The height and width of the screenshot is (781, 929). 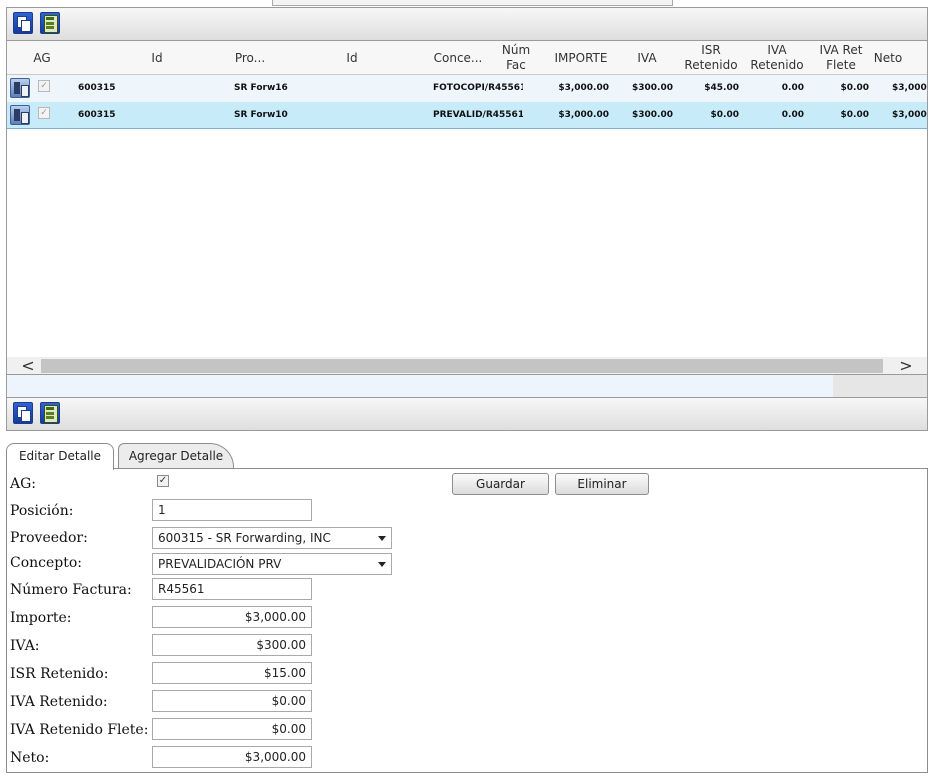 What do you see at coordinates (261, 88) in the screenshot?
I see `cell-proveedor: SR Forw16` at bounding box center [261, 88].